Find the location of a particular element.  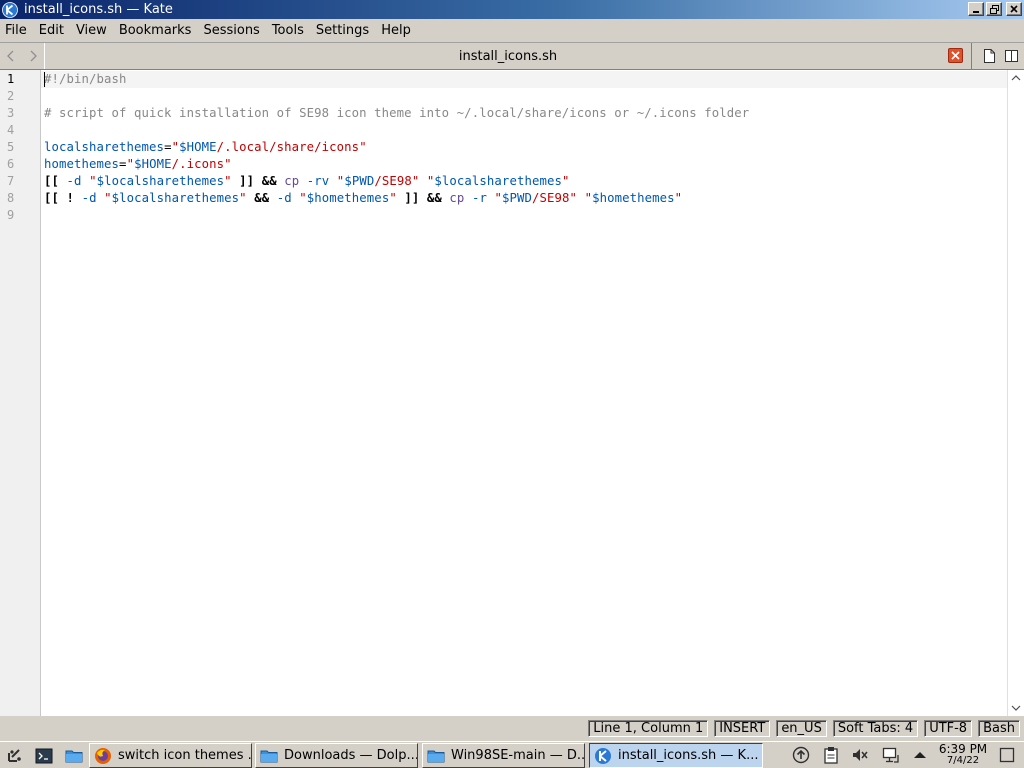

tab-bar: install_icons.sh is located at coordinates (512, 55).